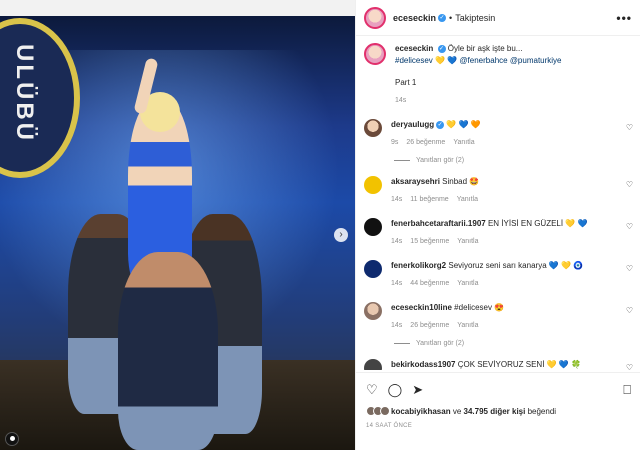 The width and height of the screenshot is (640, 450). What do you see at coordinates (498, 390) in the screenshot?
I see `action-icons: ♡ ◯ ➤ ⎕` at bounding box center [498, 390].